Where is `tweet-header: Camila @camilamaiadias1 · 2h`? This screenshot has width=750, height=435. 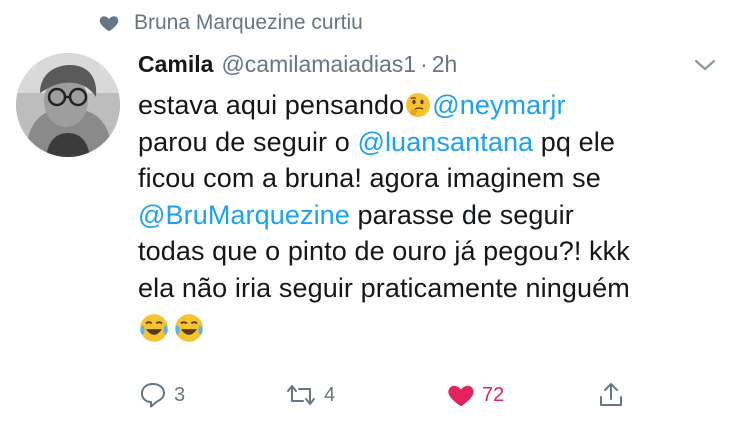 tweet-header: Camila @camilamaiadias1 · 2h is located at coordinates (297, 64).